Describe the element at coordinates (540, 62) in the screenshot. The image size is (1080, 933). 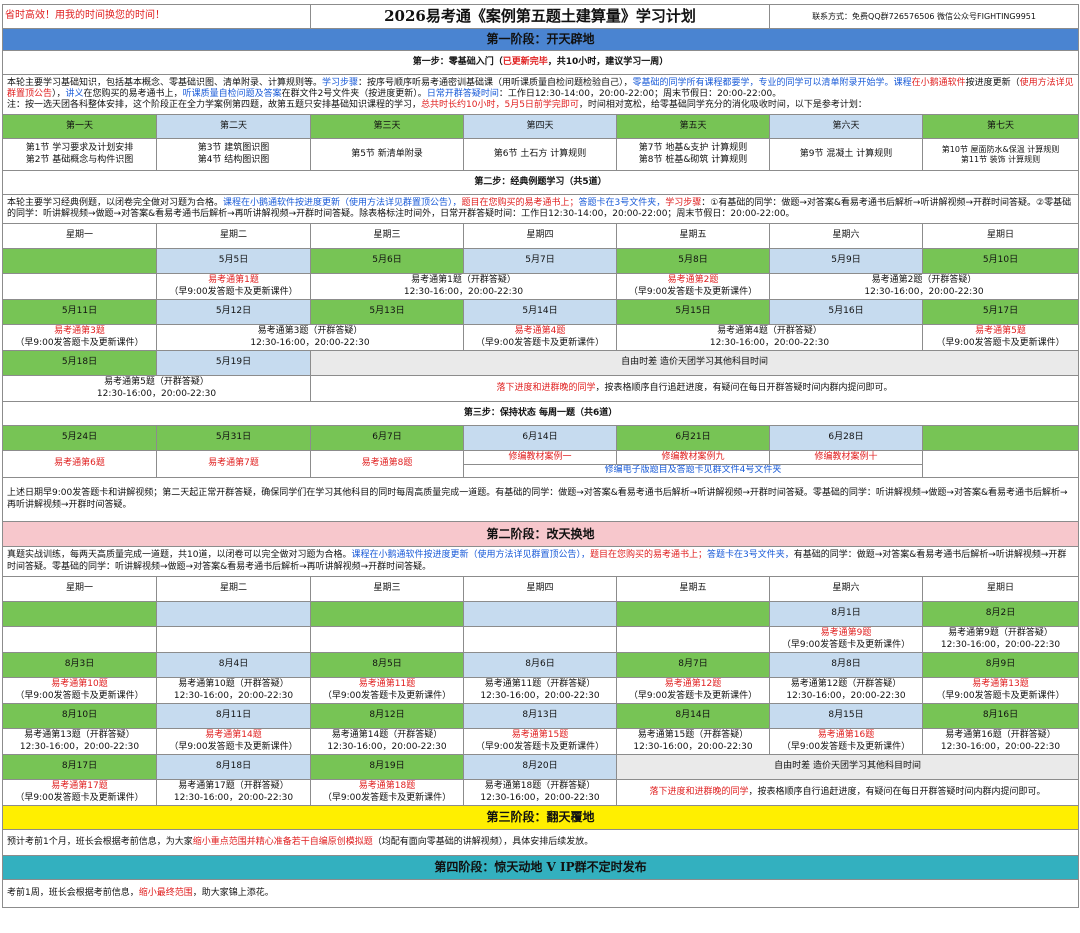
I see `step1-title: 第一步：零基础入门（已更新完毕，共10小时，建议学习一周）` at that location.